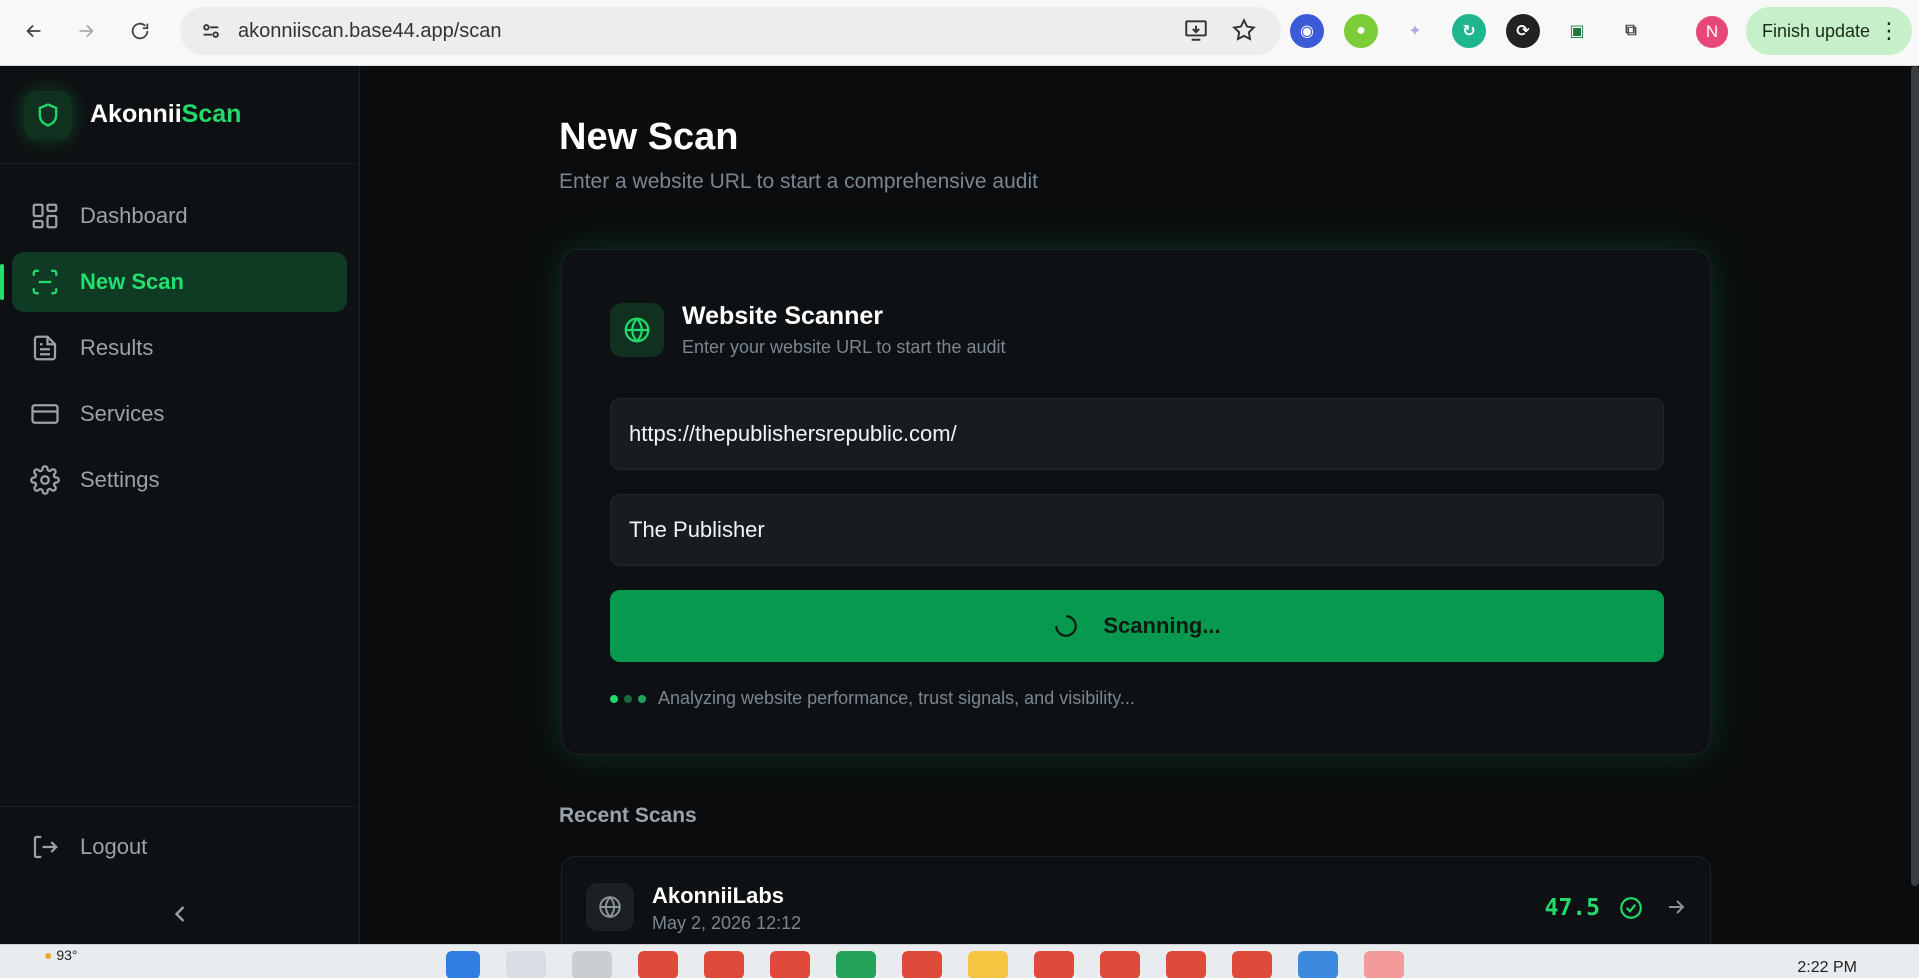 This screenshot has width=1919, height=978. Describe the element at coordinates (117, 347) in the screenshot. I see `sidebar-item-label: Results` at that location.